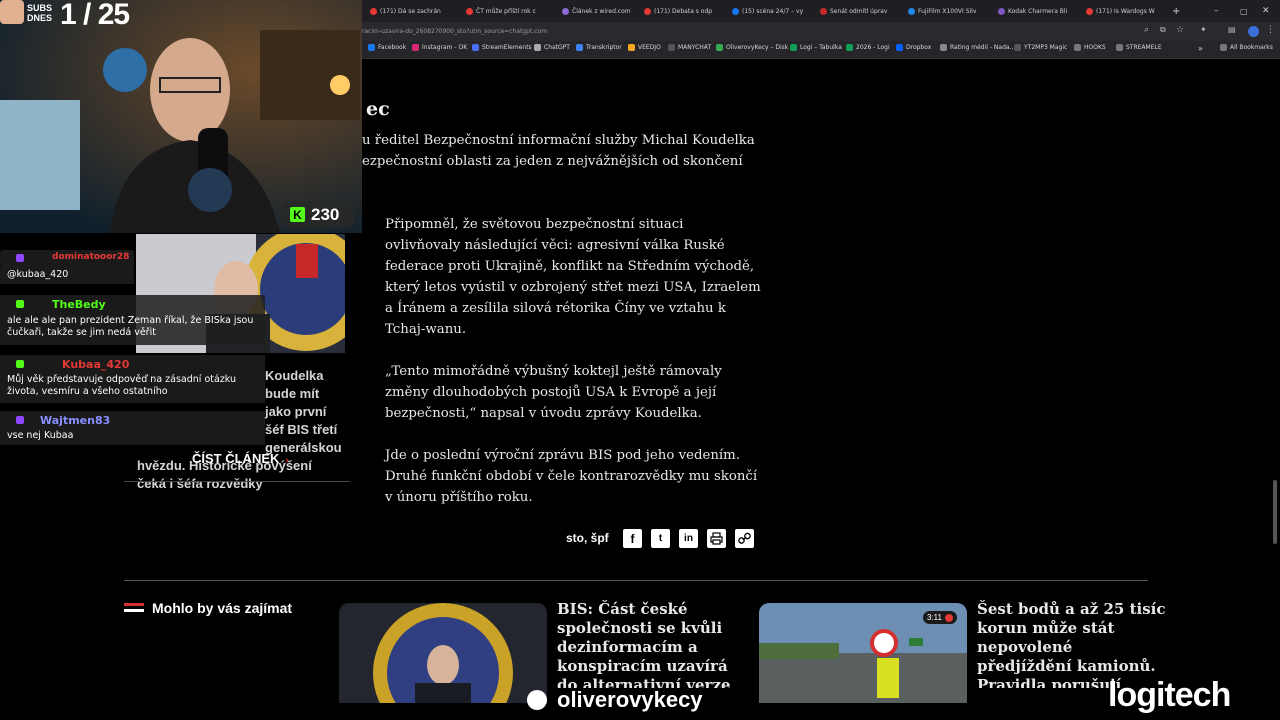 This screenshot has height=720, width=1280. Describe the element at coordinates (604, 11) in the screenshot. I see `browser-tab: Článek z wired.com` at that location.